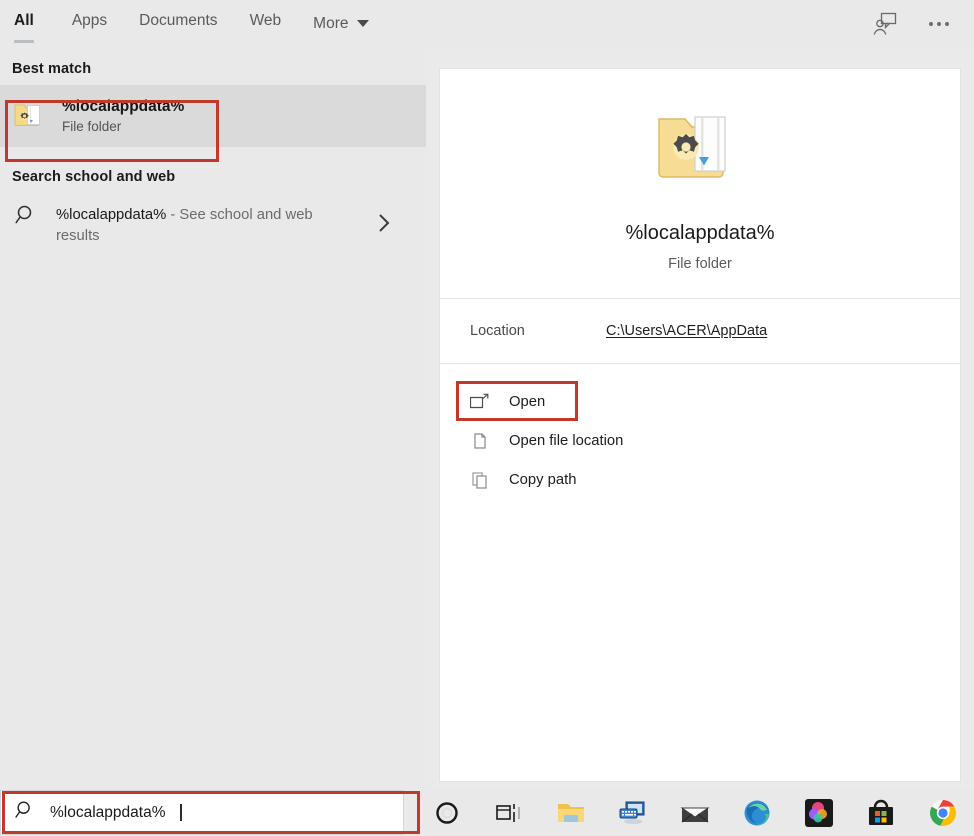 The height and width of the screenshot is (836, 974). I want to click on taskbar-item-file-explorer, so click(571, 812).